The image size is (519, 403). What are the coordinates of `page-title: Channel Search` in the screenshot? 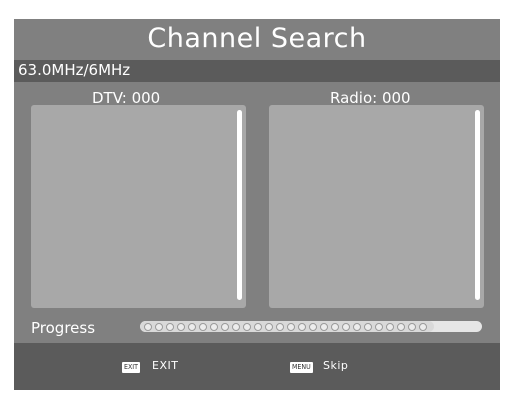 It's located at (257, 38).